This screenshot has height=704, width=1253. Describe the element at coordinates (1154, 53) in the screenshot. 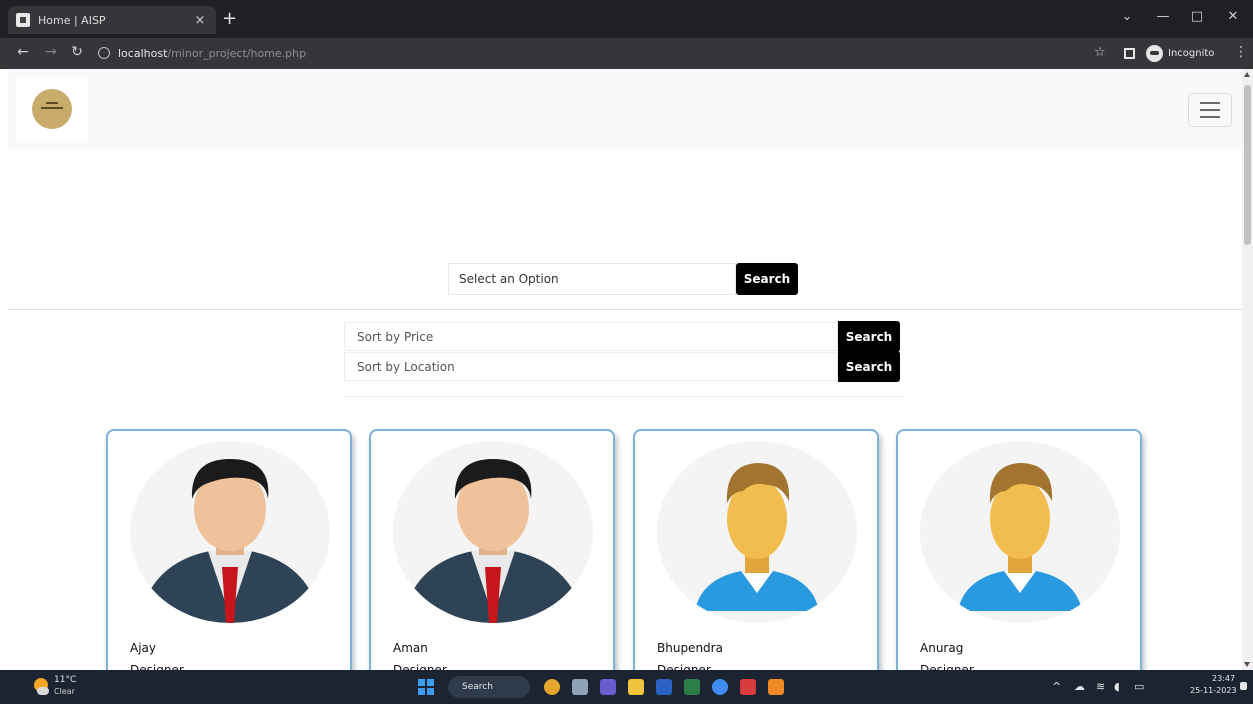

I see `incognito-icon` at that location.